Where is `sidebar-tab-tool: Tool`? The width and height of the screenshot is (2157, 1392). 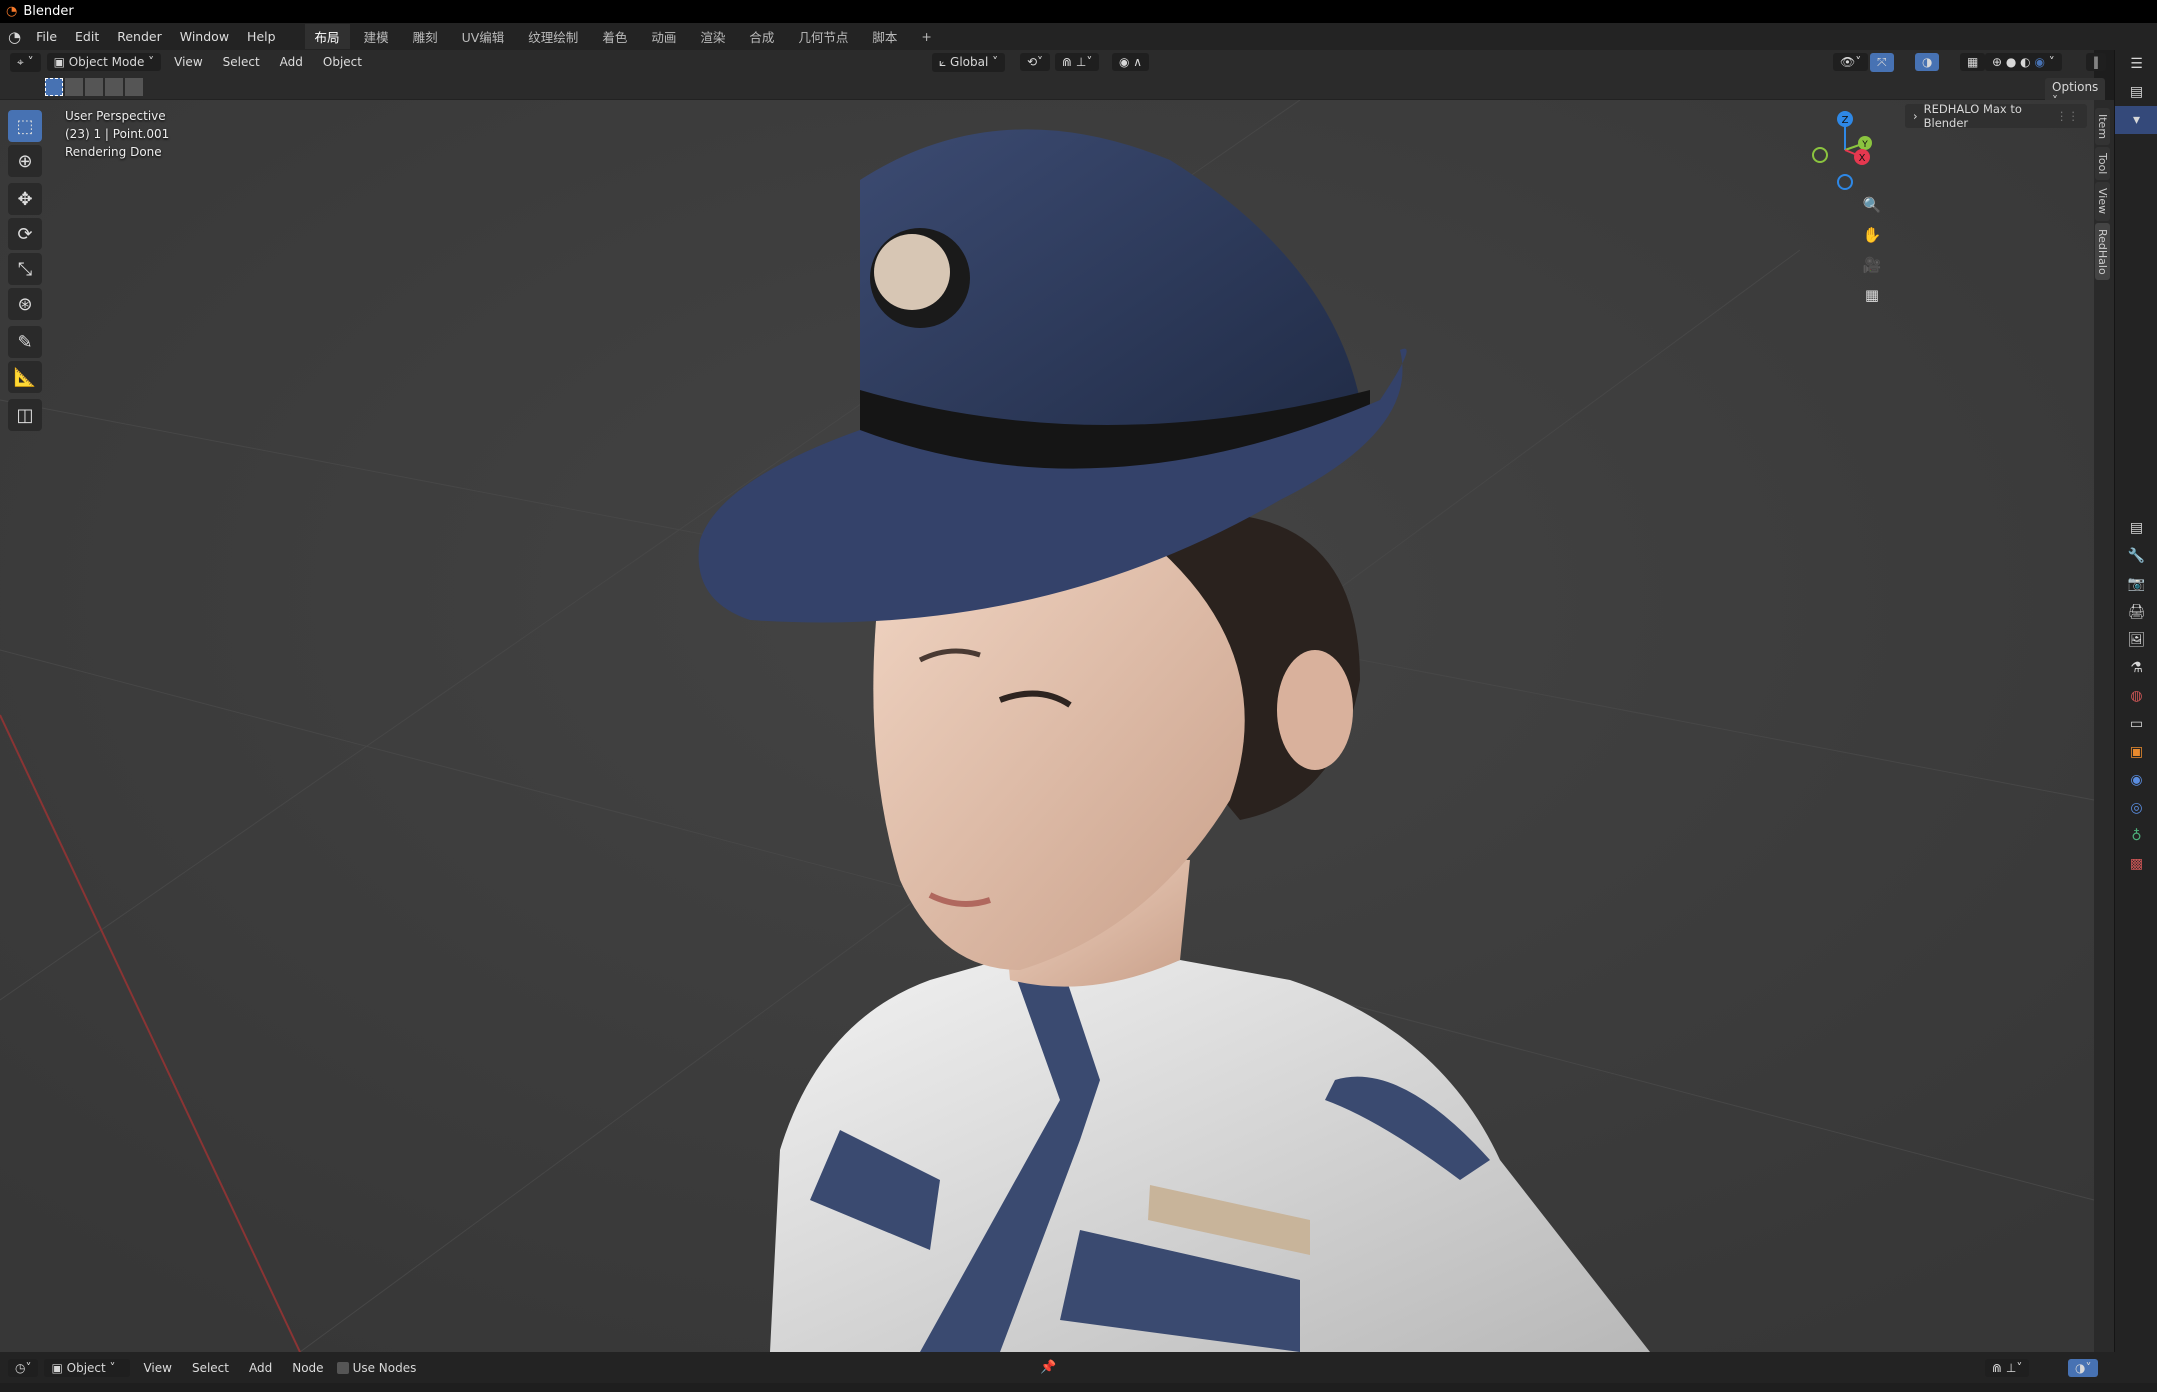 sidebar-tab-tool: Tool is located at coordinates (2102, 164).